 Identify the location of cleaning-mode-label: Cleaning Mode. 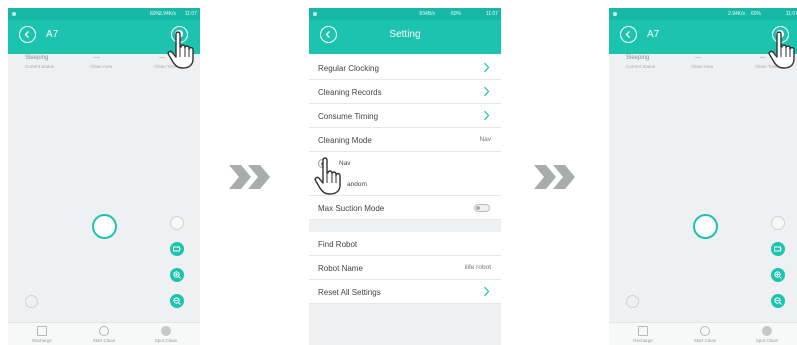
(345, 140).